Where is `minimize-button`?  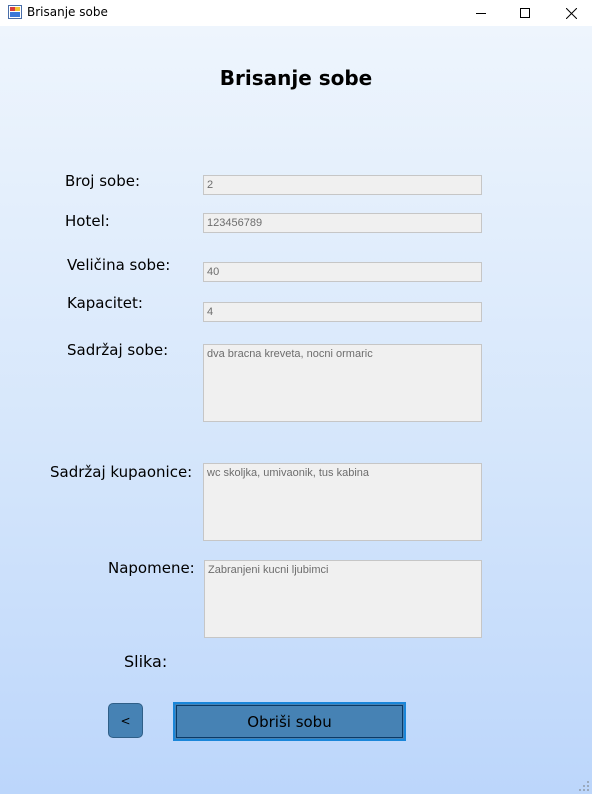 minimize-button is located at coordinates (481, 13).